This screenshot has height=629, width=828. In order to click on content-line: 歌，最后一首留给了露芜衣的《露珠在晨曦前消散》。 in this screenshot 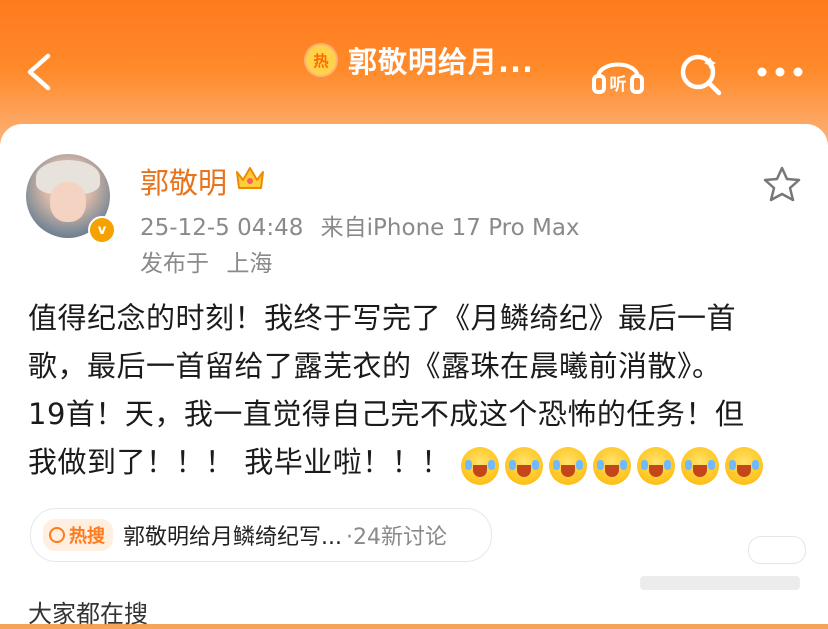, I will do `click(375, 366)`.